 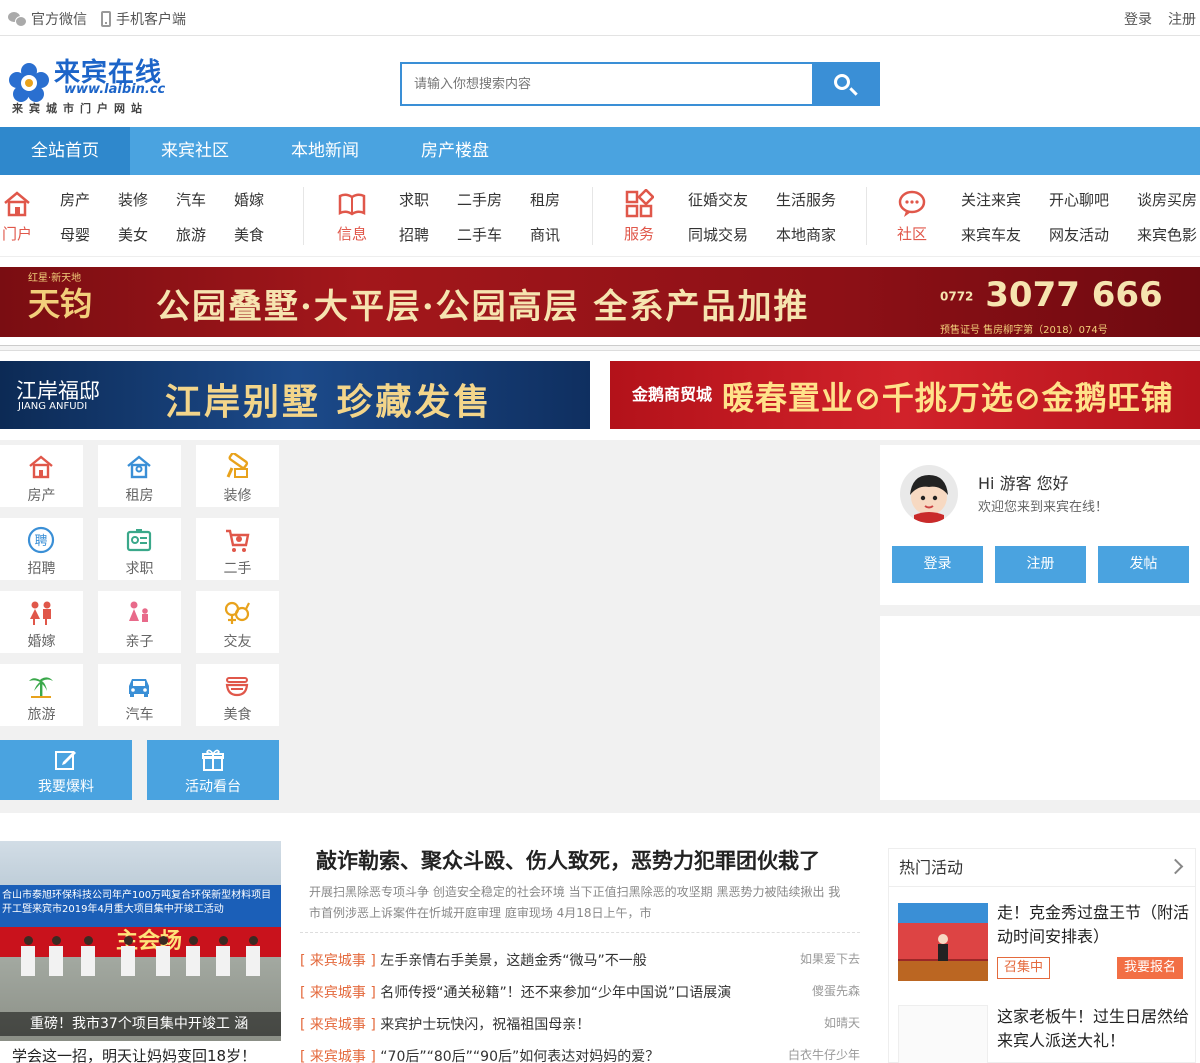 I want to click on subnav-link: 关注来宾, so click(x=1005, y=199).